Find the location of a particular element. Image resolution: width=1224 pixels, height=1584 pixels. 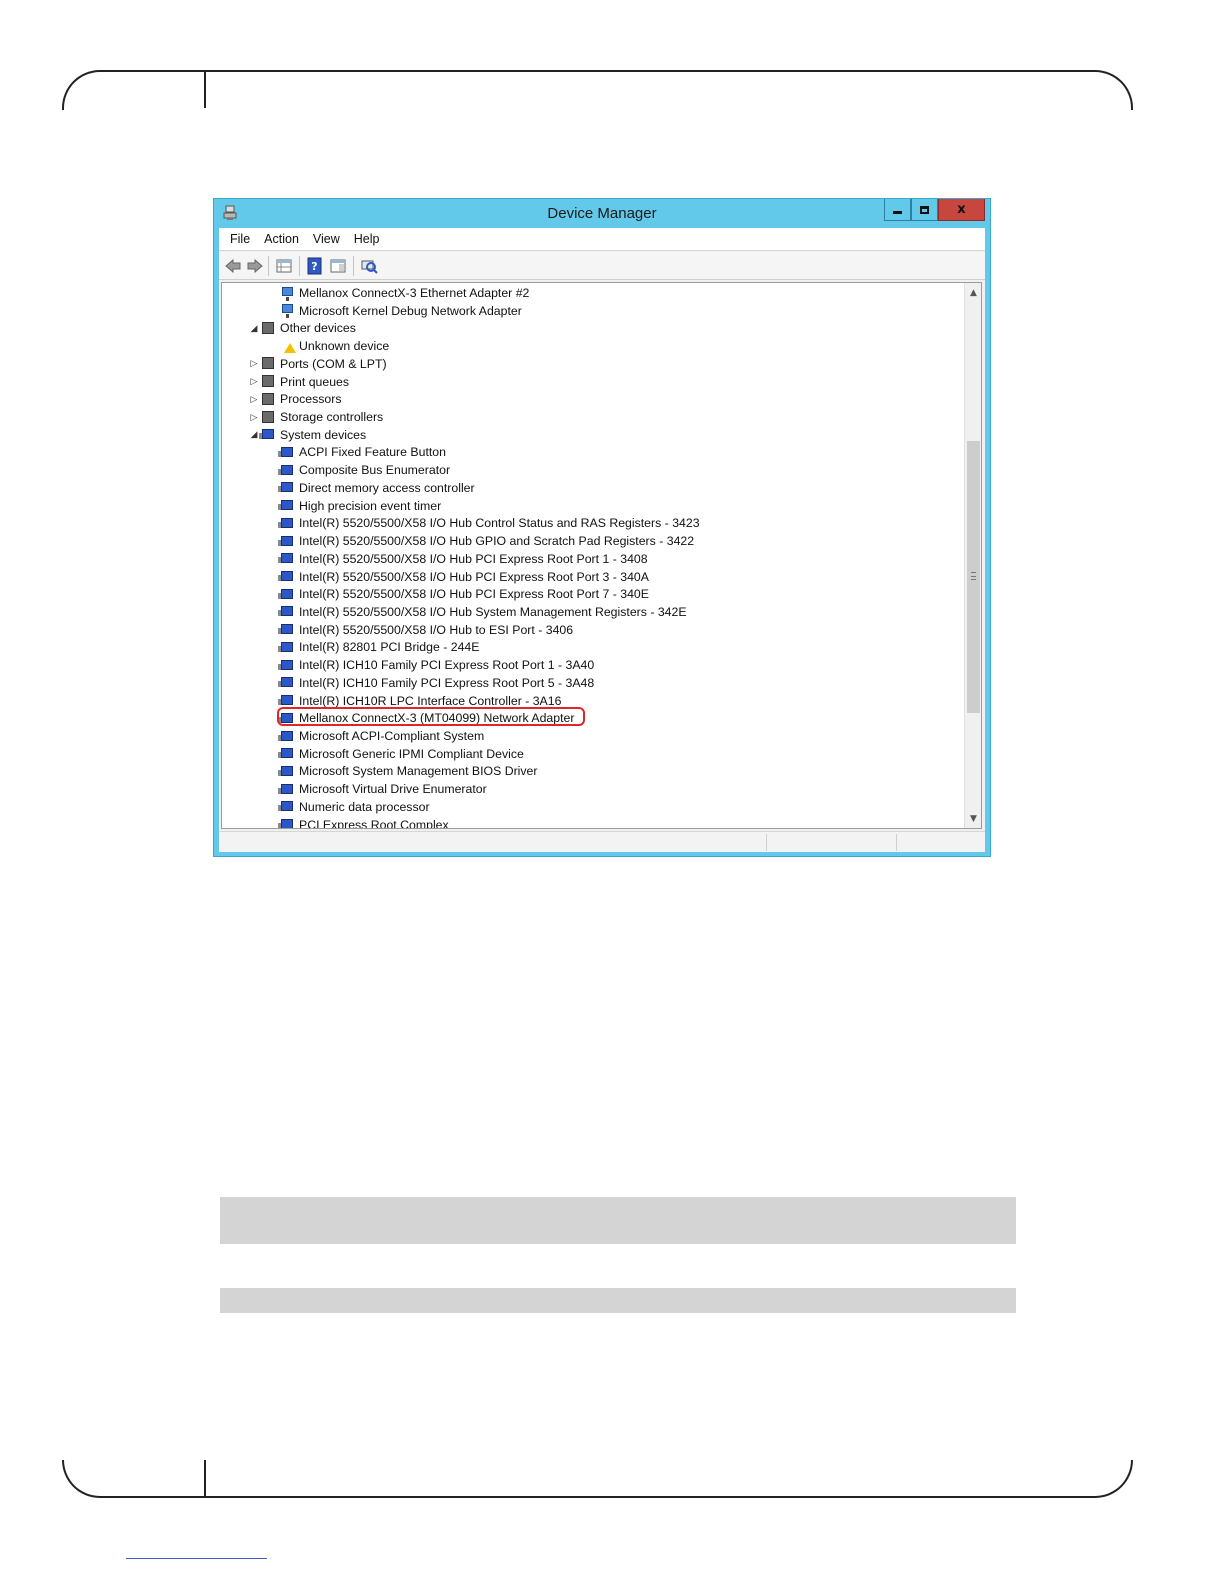

back-arrow-icon is located at coordinates (233, 266).